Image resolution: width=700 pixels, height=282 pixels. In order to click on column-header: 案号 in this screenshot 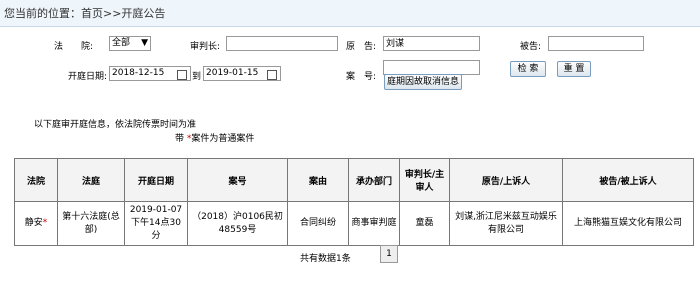, I will do `click(237, 180)`.